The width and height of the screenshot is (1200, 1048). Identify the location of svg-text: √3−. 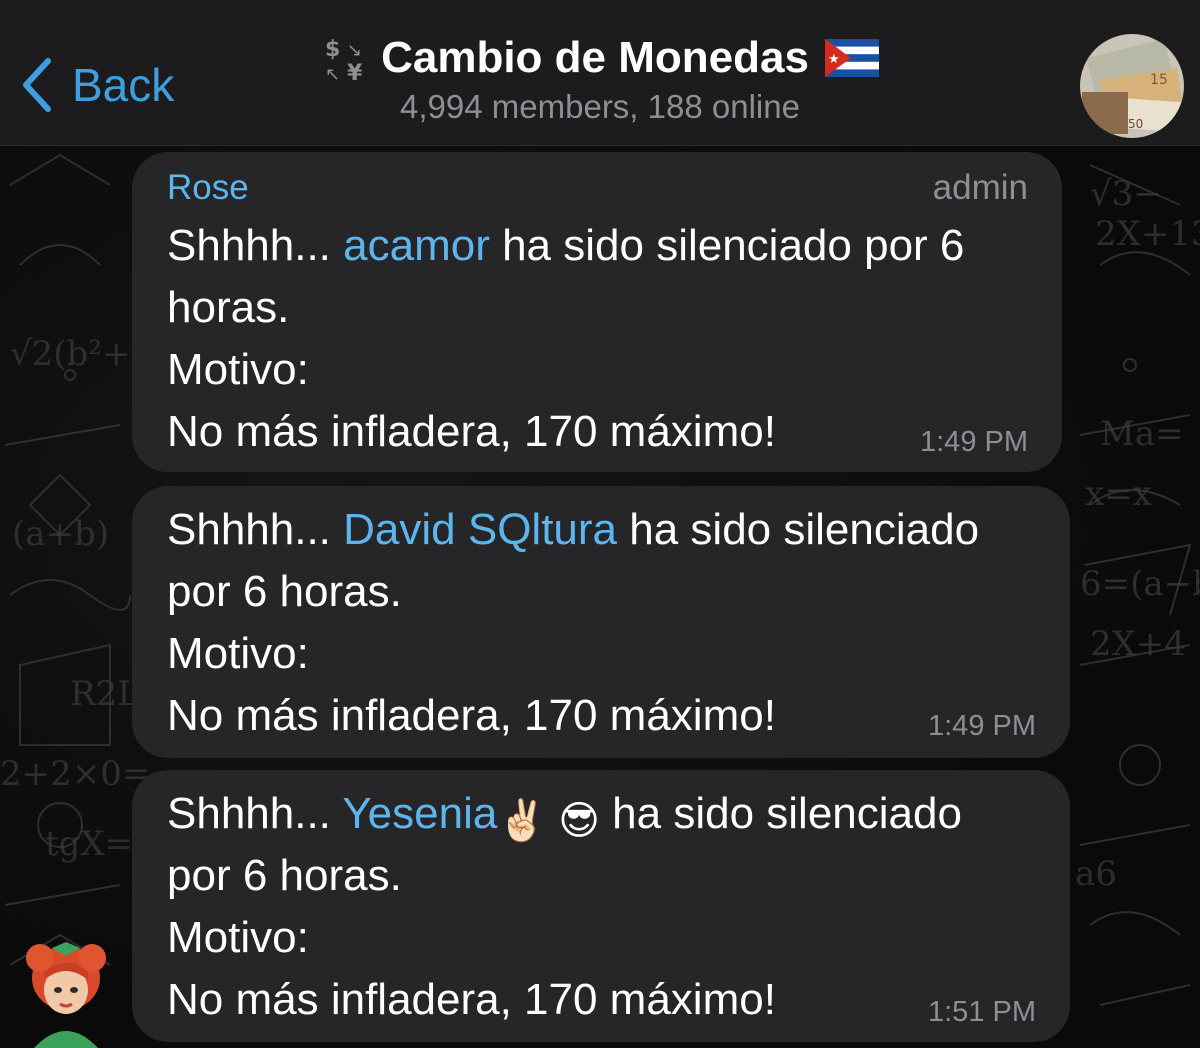
(1126, 194).